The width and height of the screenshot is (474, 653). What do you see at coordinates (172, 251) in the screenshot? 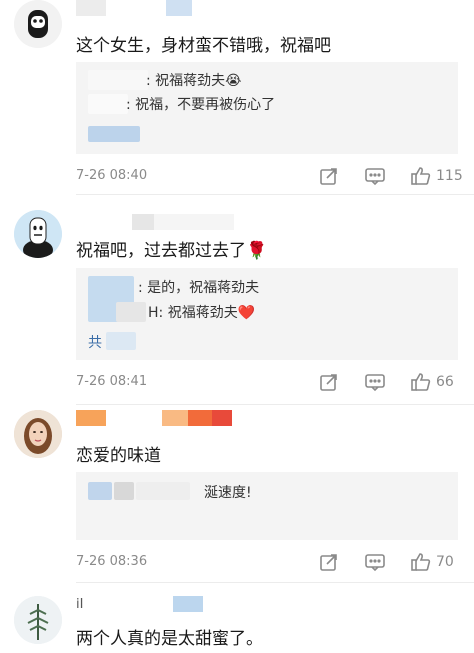
I see `comment-text: 祝福吧，过去都过去了🌹` at bounding box center [172, 251].